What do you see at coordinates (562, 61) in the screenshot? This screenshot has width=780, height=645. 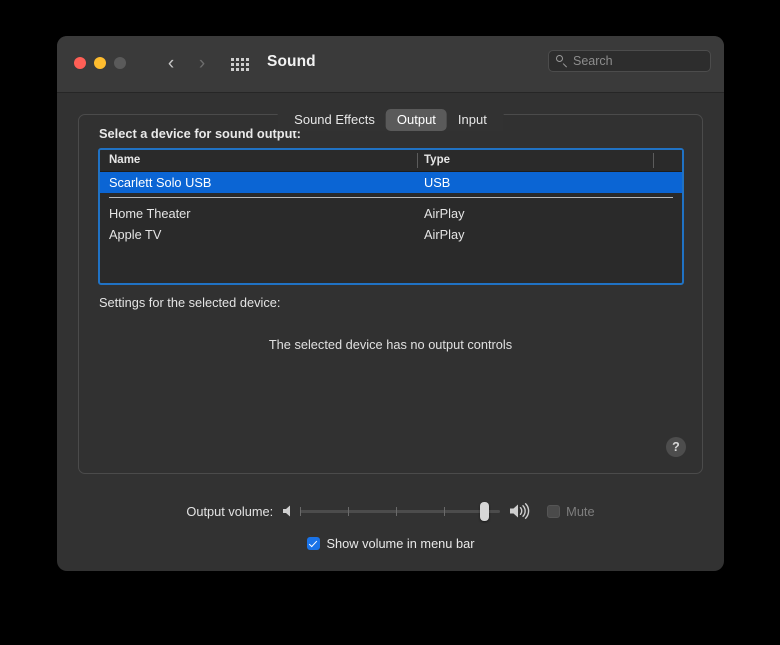 I see `search-icon` at bounding box center [562, 61].